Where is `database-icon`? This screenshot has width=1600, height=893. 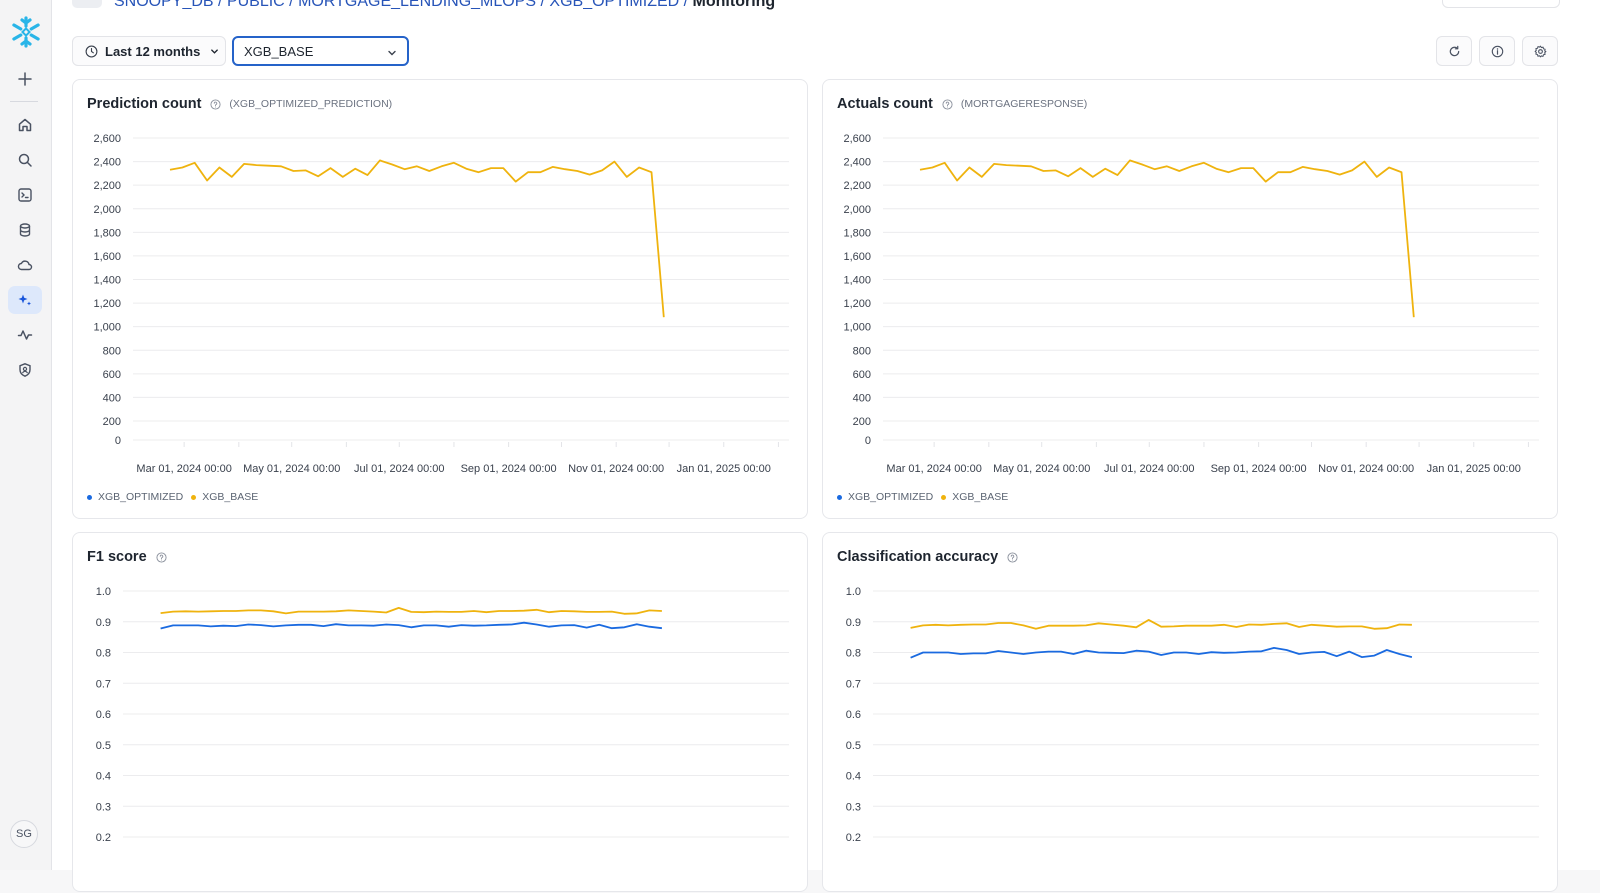
database-icon is located at coordinates (25, 230).